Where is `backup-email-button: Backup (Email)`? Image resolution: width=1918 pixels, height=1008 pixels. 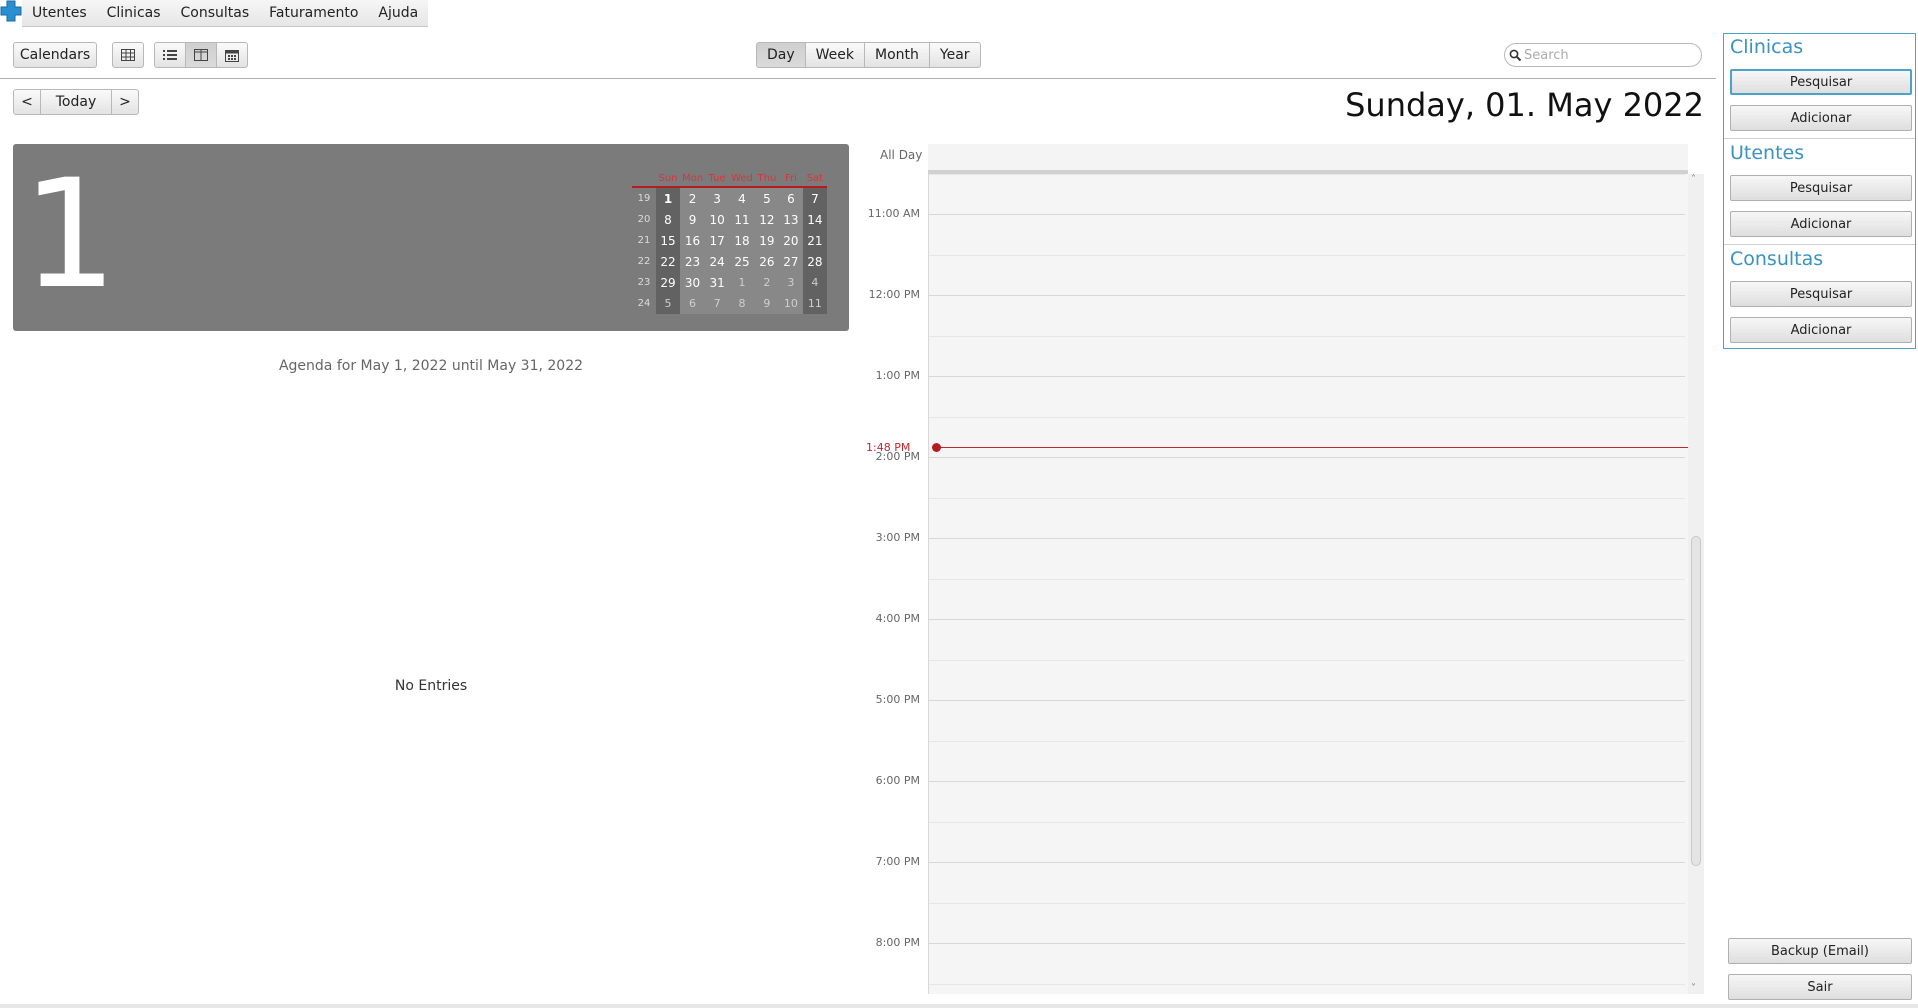
backup-email-button: Backup (Email) is located at coordinates (1820, 951).